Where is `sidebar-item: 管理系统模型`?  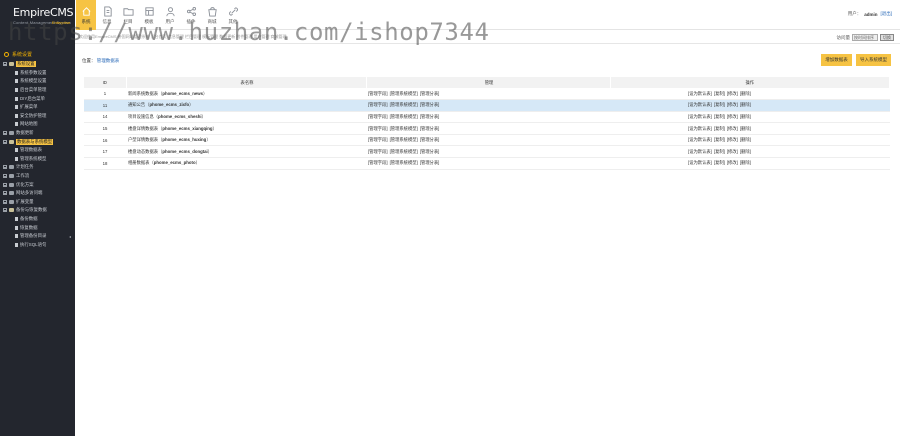 sidebar-item: 管理系统模型 is located at coordinates (37, 159).